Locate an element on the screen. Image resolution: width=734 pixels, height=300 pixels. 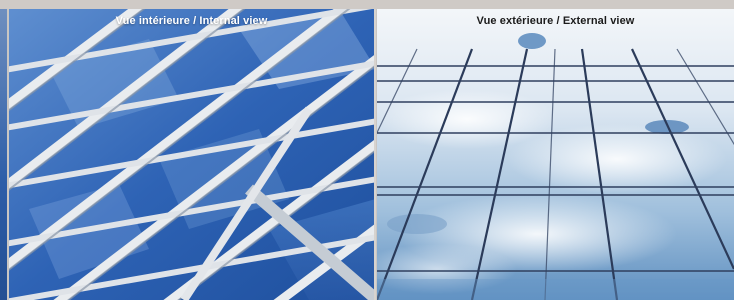
external-view-label: Vue extérieure / External view is located at coordinates (555, 21).